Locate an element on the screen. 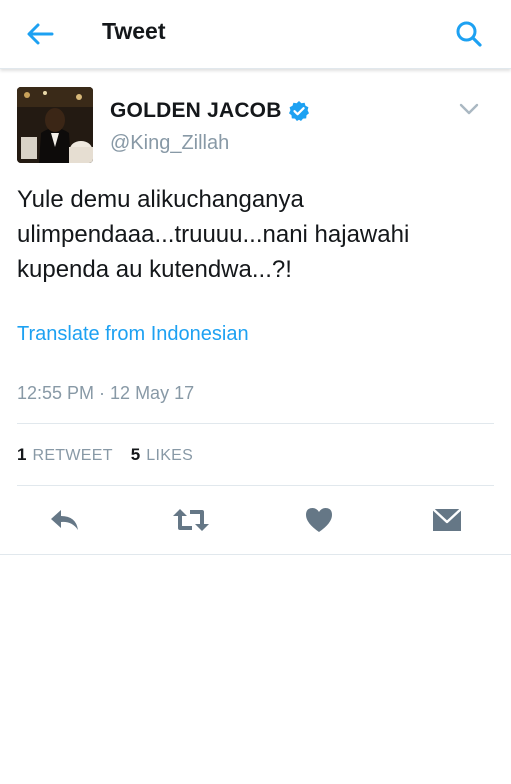 This screenshot has width=511, height=784. heart-icon is located at coordinates (319, 520).